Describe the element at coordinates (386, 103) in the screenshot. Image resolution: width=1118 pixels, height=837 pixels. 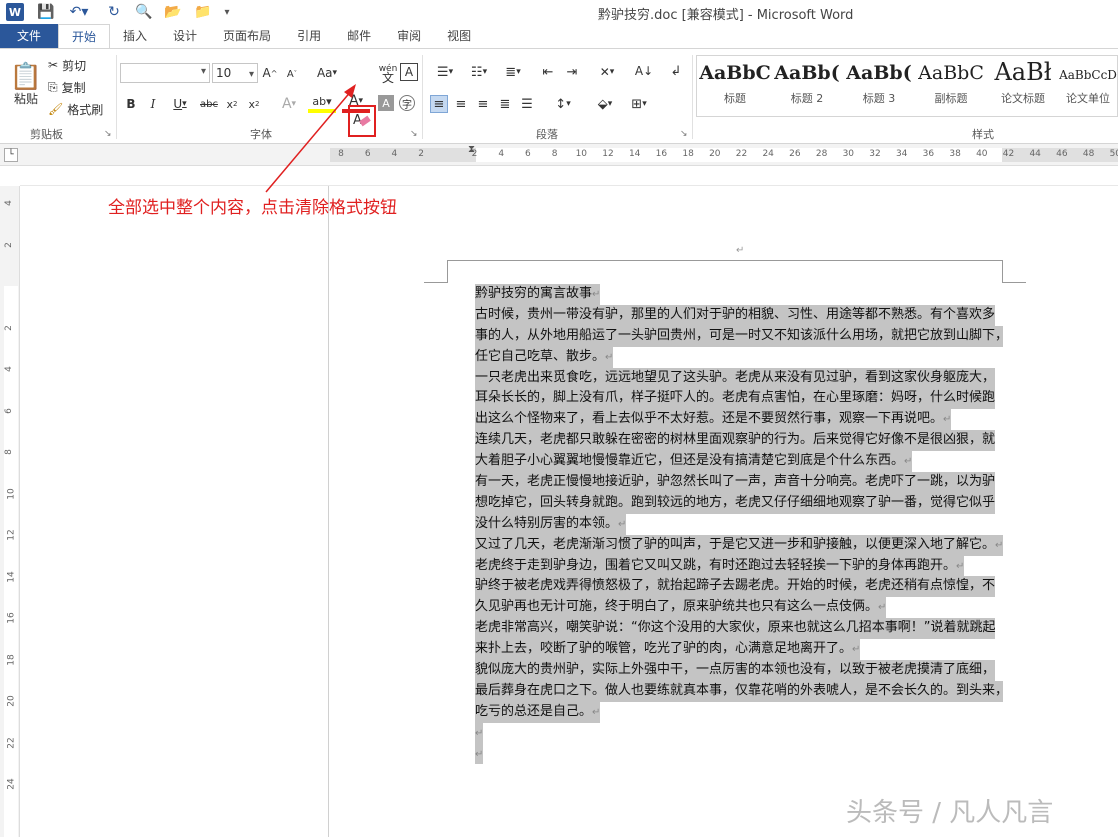
I see `character-shading-icon: A` at that location.